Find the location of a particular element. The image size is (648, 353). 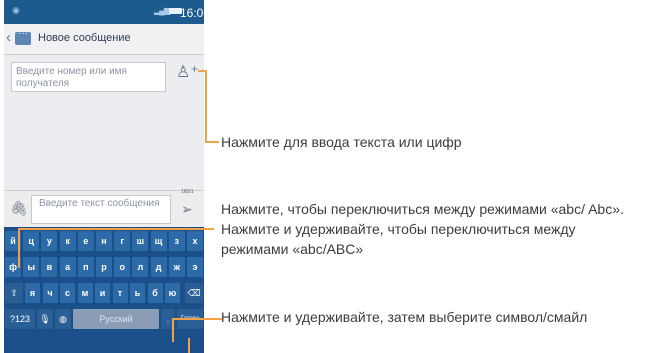

key-ю: ю is located at coordinates (172, 293).